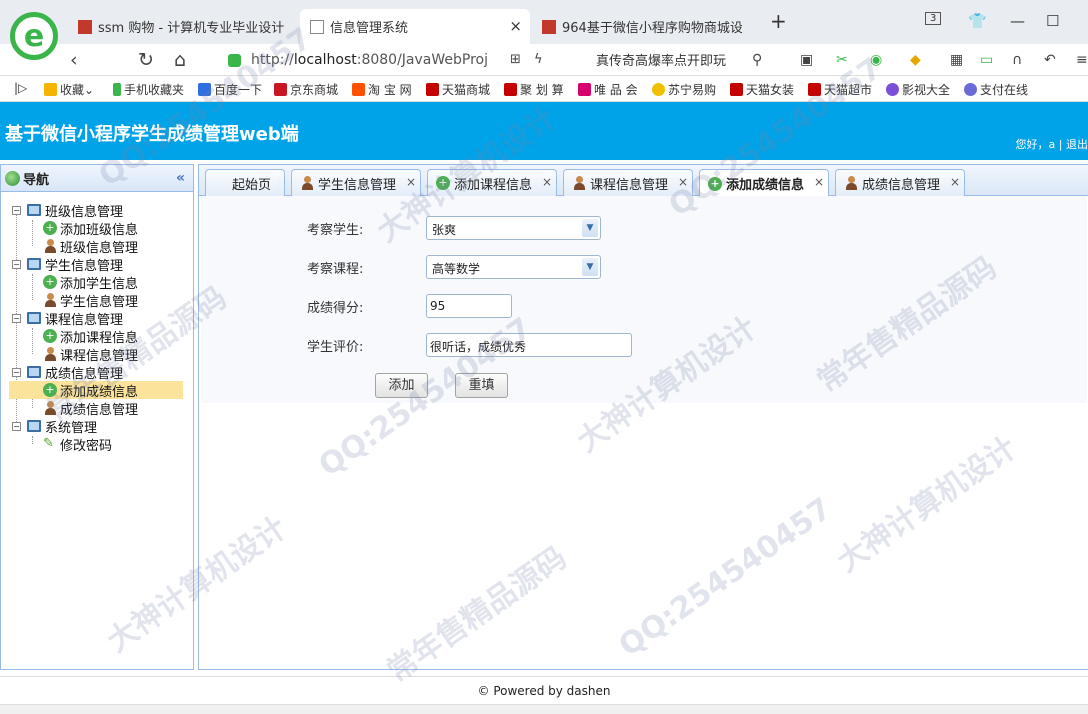 The height and width of the screenshot is (714, 1088). I want to click on tree-group-course: 课程信息管理, so click(75, 318).